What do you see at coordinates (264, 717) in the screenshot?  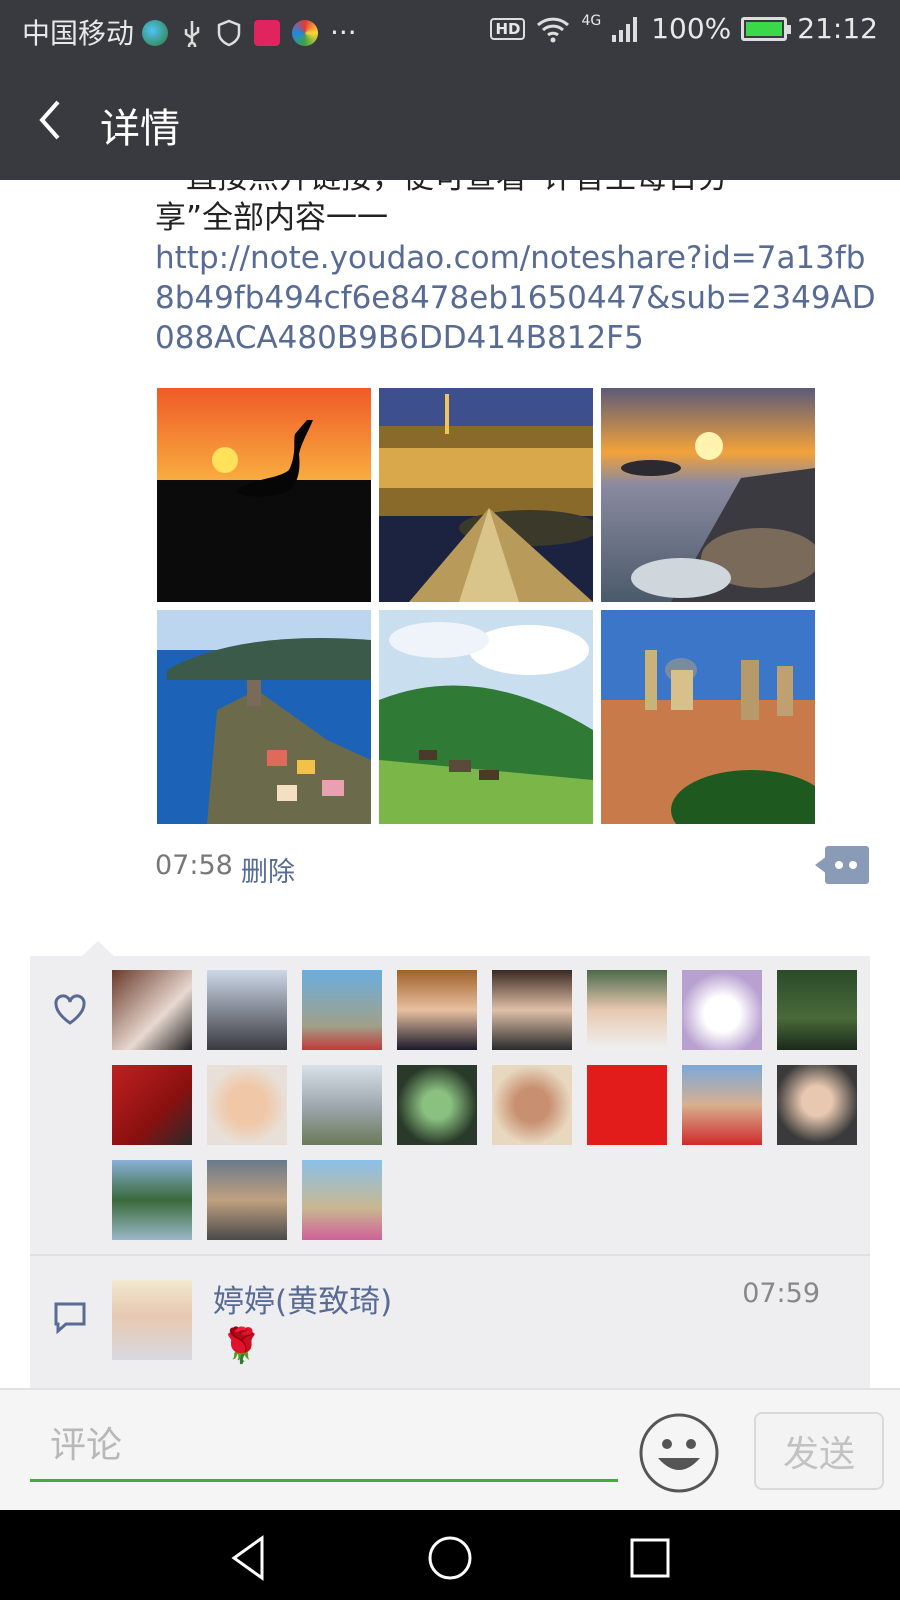 I see `vernazza-coast-photo` at bounding box center [264, 717].